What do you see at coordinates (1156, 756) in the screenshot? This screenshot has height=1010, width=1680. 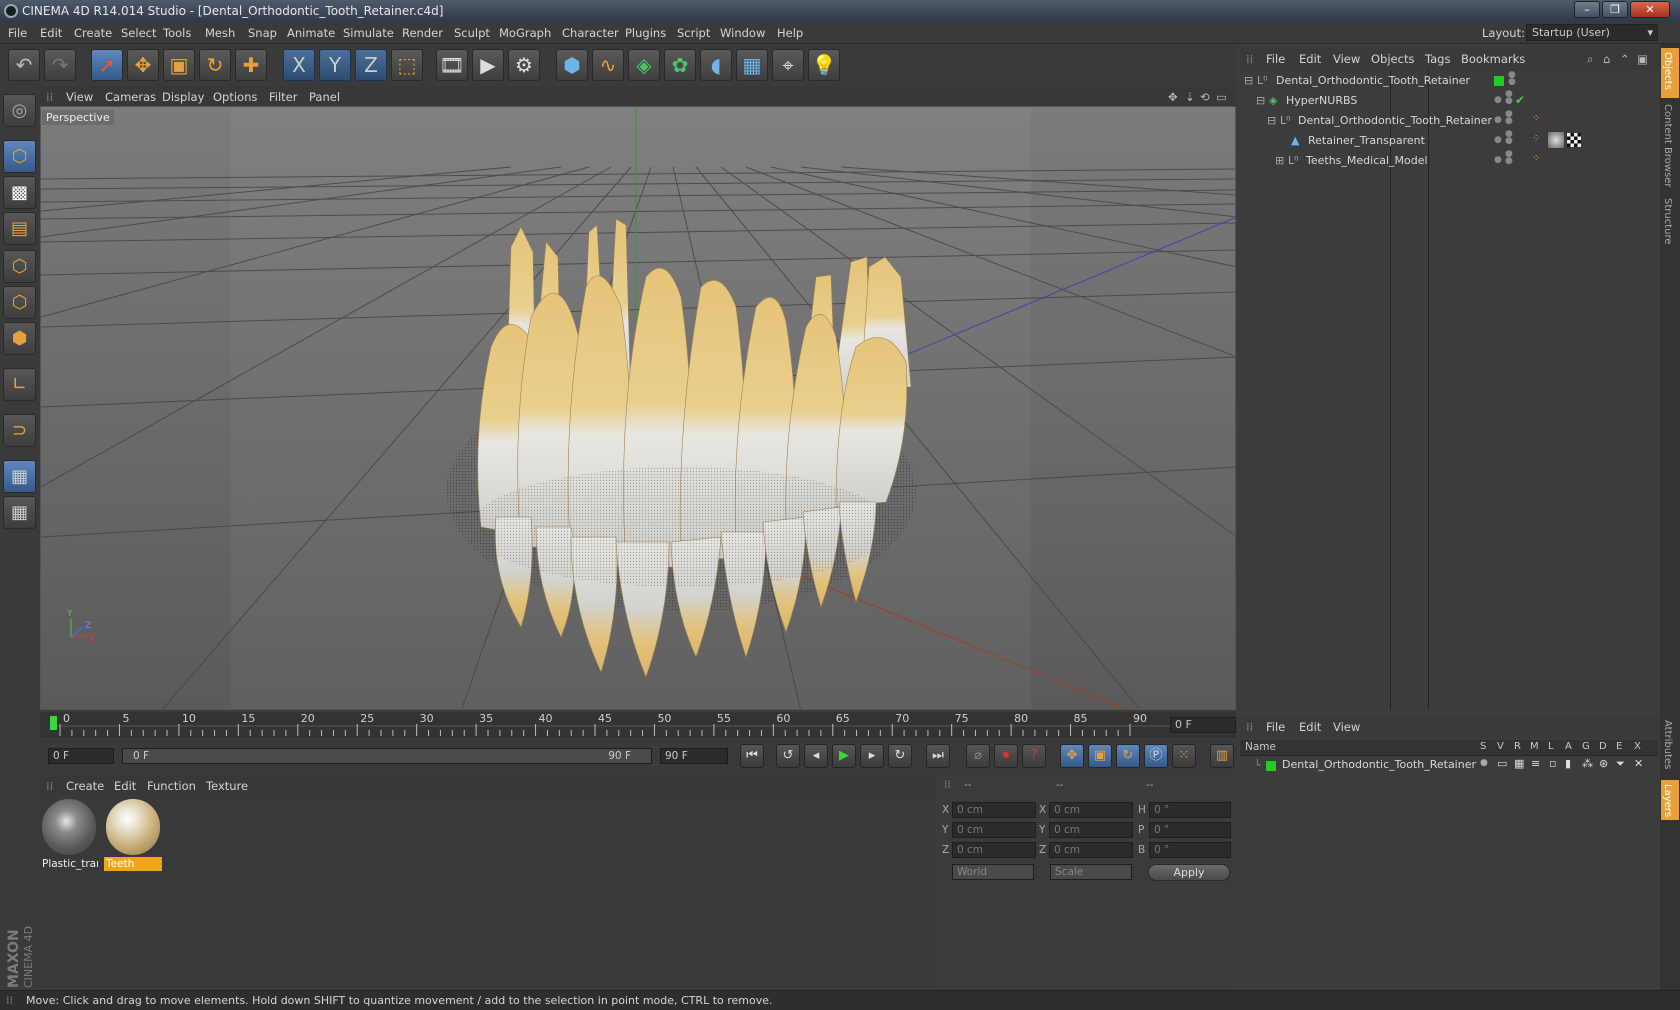 I see `key-parameter-icon: Ⓟ` at bounding box center [1156, 756].